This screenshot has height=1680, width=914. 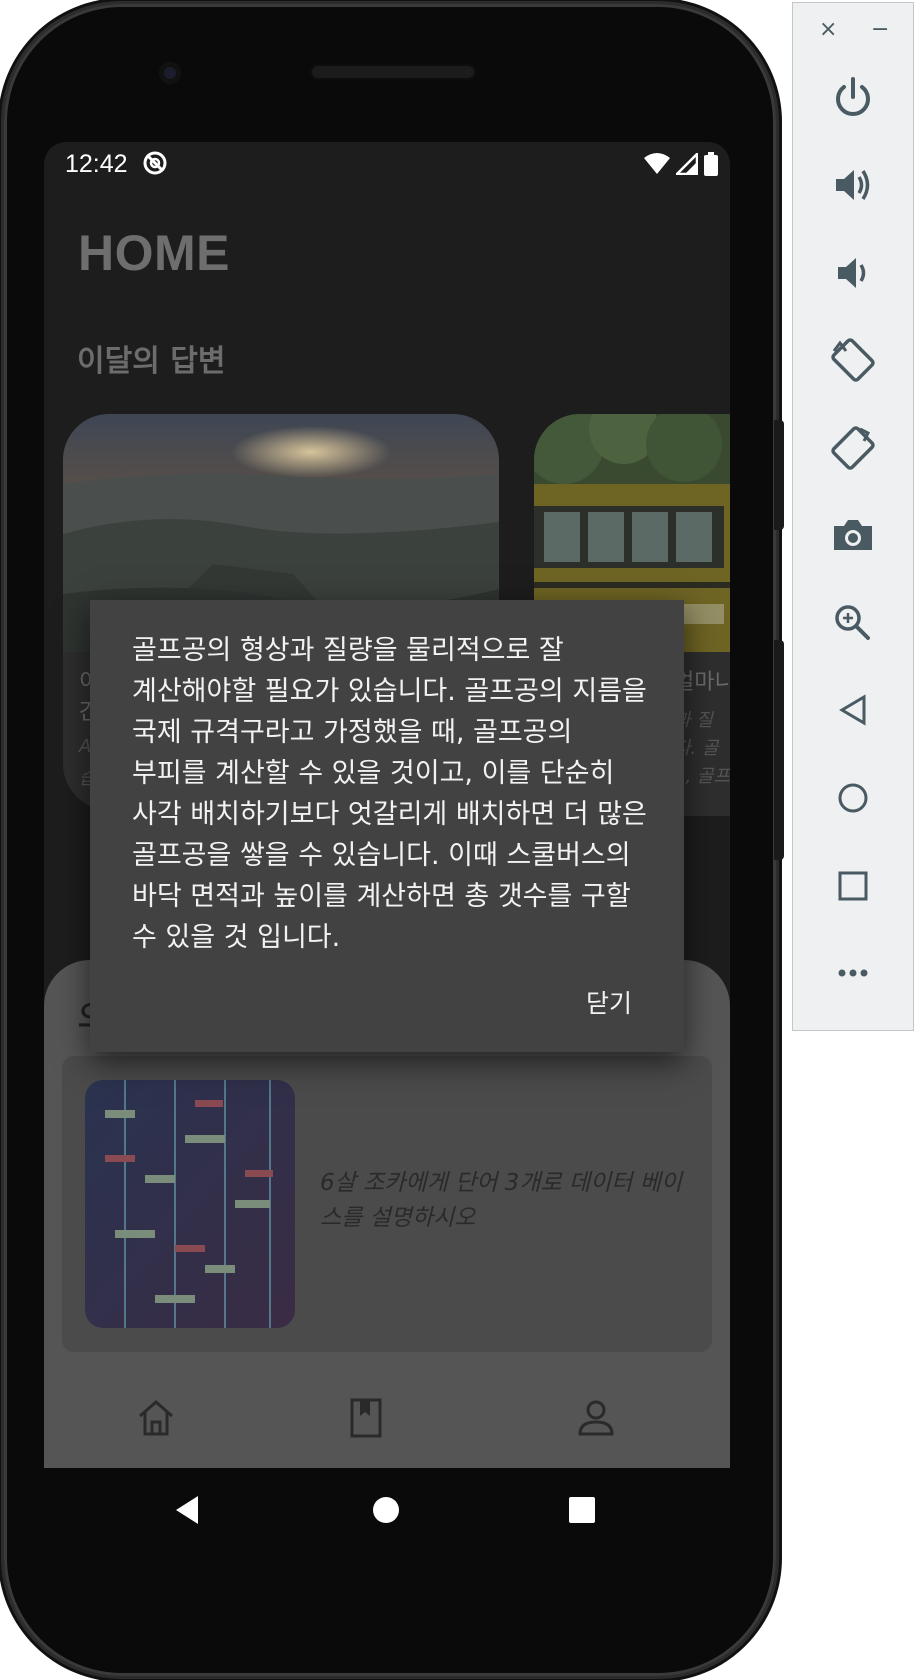 I want to click on home-icon, so click(x=156, y=1418).